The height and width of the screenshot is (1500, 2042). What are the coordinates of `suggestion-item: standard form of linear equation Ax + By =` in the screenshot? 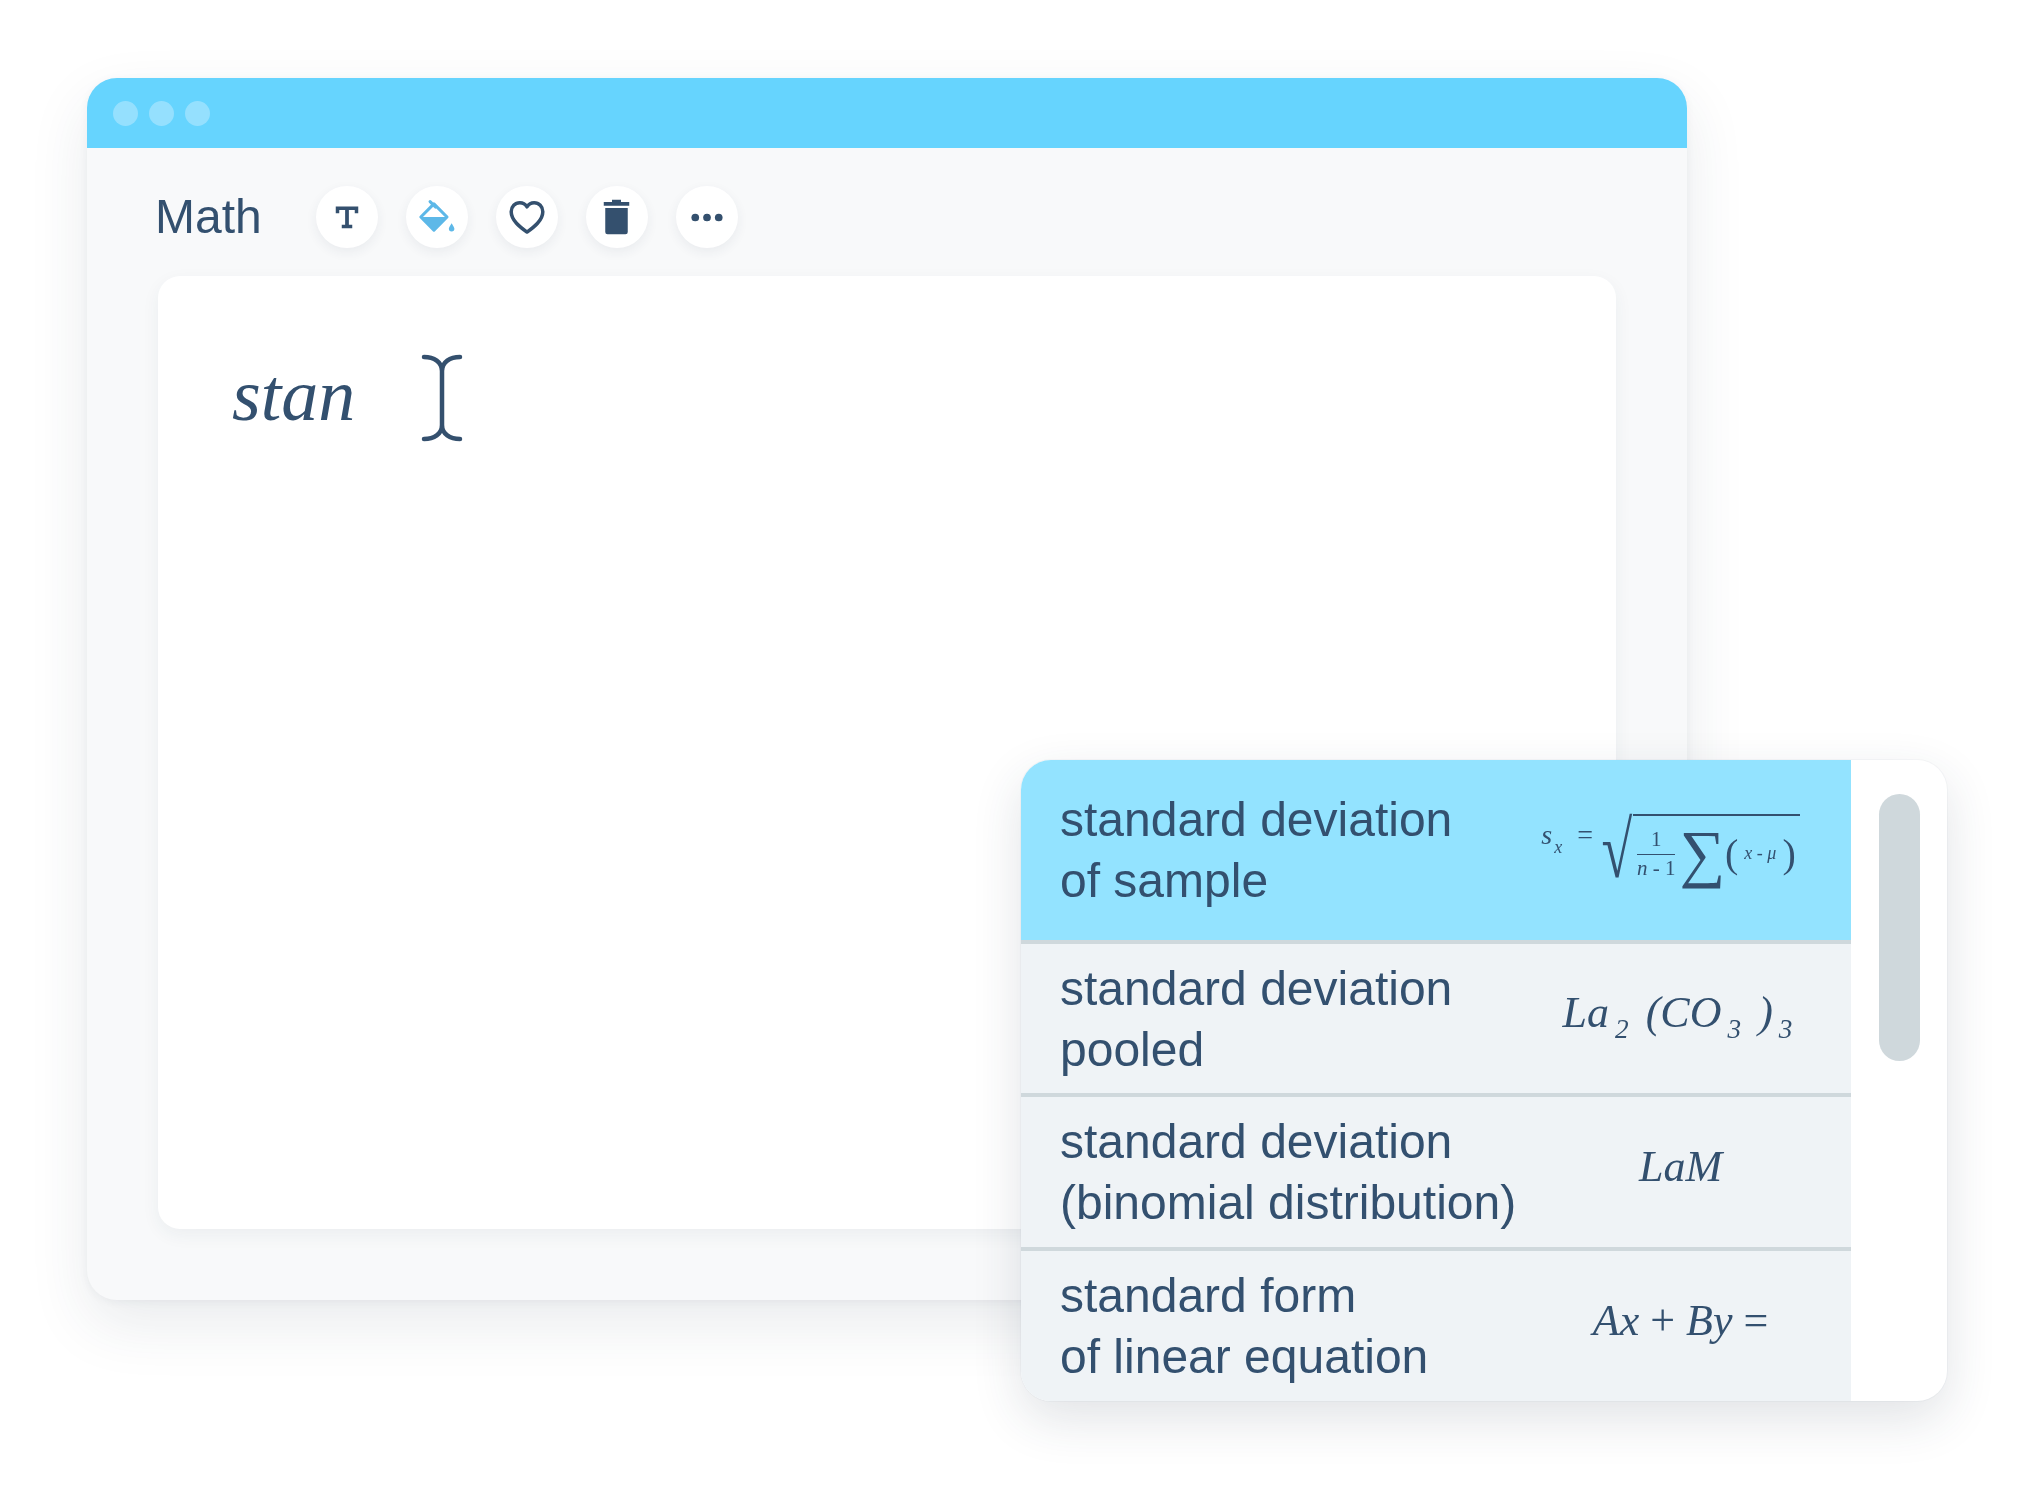 It's located at (1436, 1324).